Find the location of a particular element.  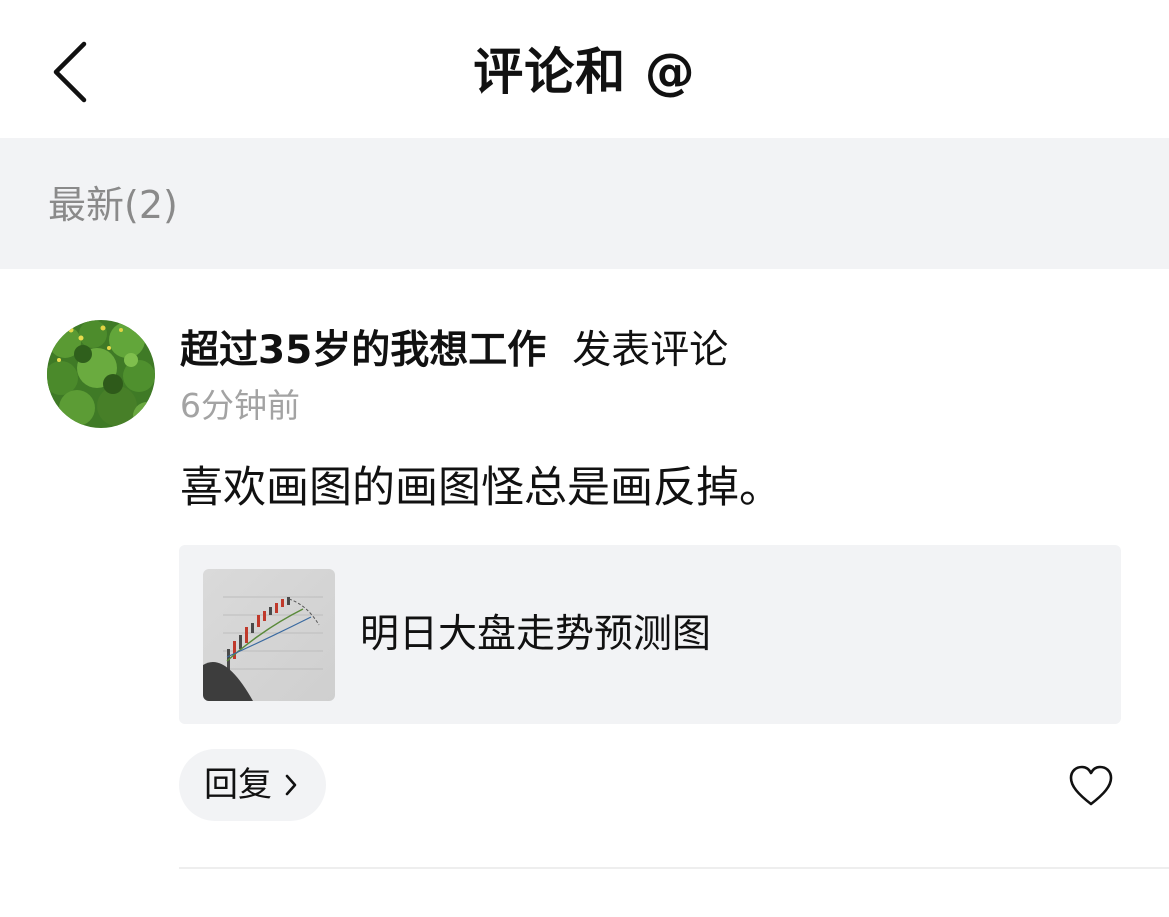

comment-header: 超过35岁的我想工作 发表评论 is located at coordinates (454, 351).